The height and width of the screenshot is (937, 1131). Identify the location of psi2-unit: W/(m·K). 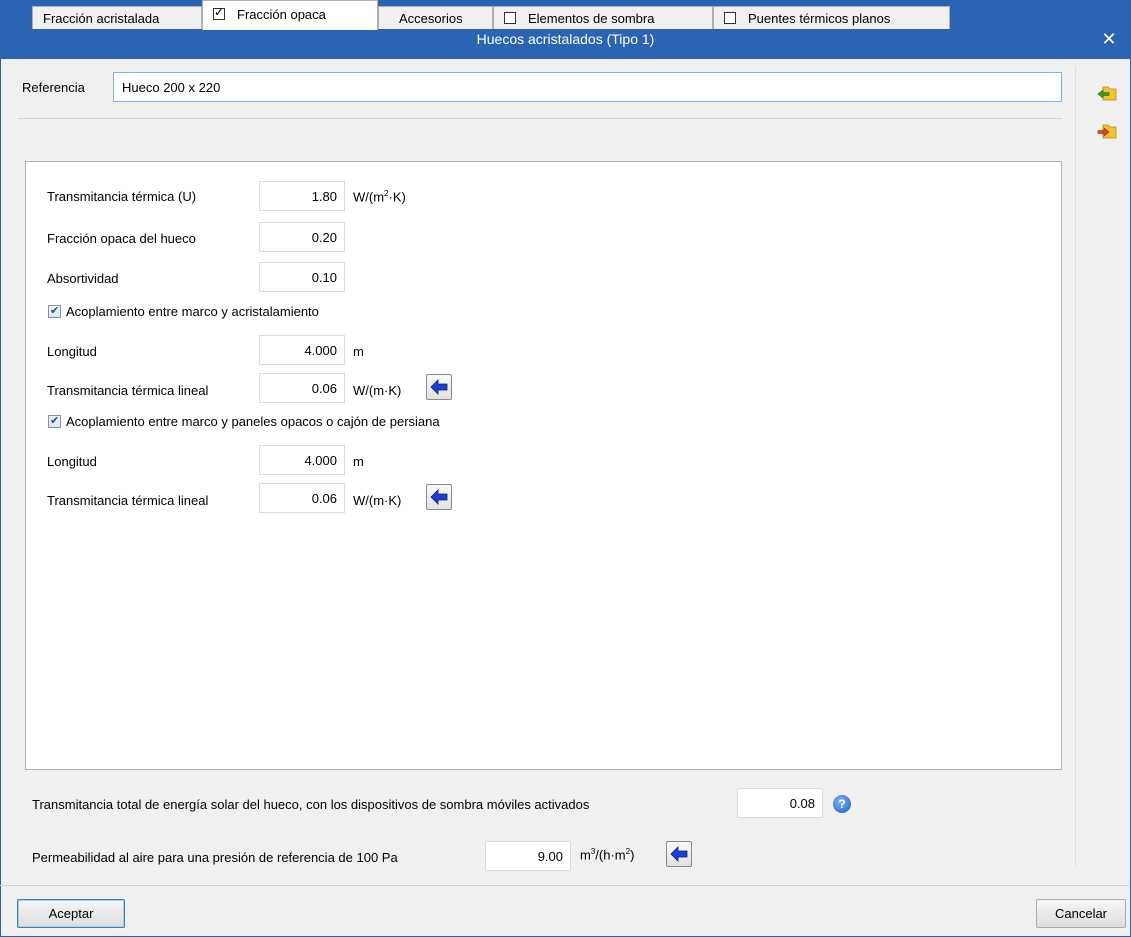
(377, 500).